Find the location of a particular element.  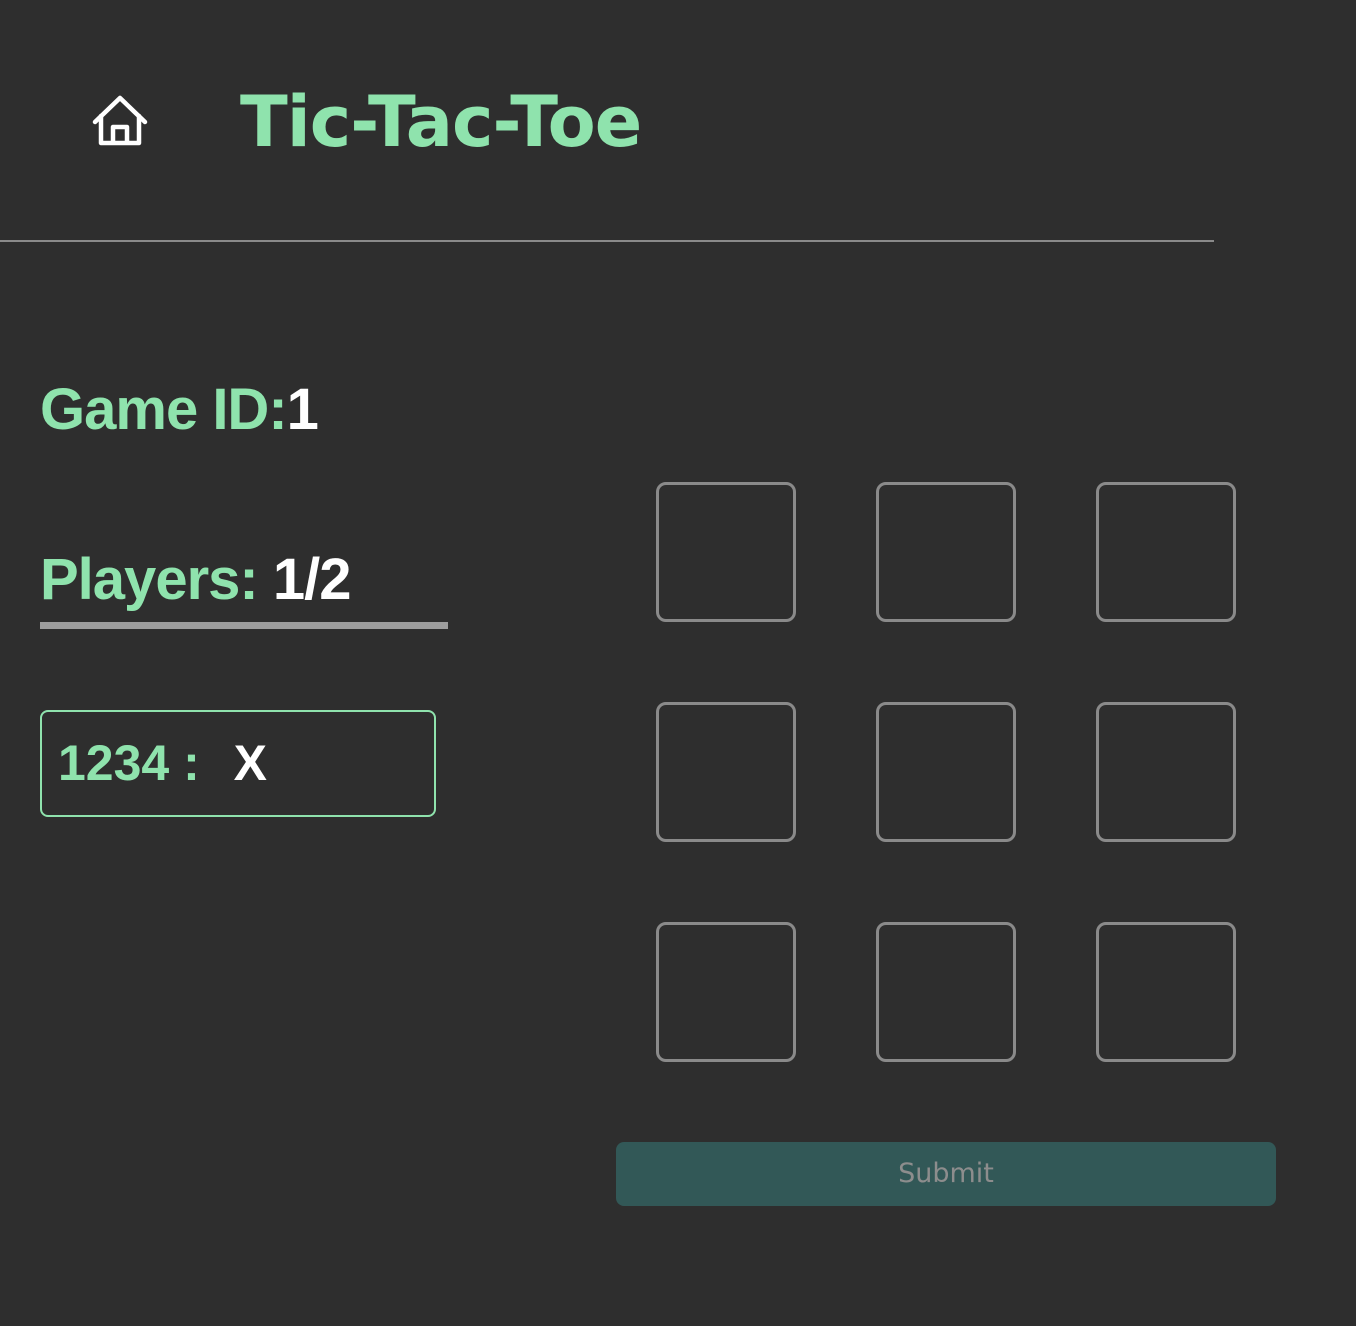

game-id-label: Game ID: is located at coordinates (164, 409).